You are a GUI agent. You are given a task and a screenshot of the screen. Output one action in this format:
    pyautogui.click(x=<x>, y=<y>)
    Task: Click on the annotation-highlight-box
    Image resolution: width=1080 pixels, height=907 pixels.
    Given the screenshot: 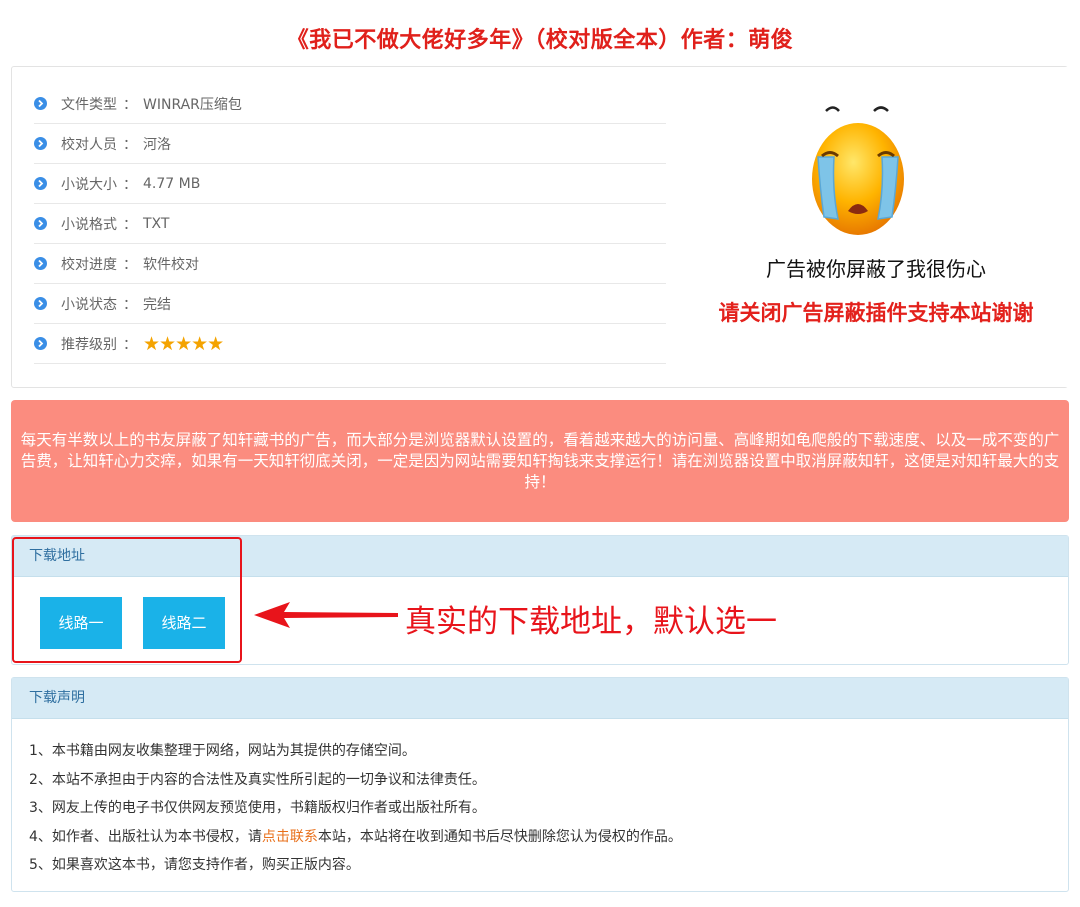 What is the action you would take?
    pyautogui.click(x=127, y=600)
    